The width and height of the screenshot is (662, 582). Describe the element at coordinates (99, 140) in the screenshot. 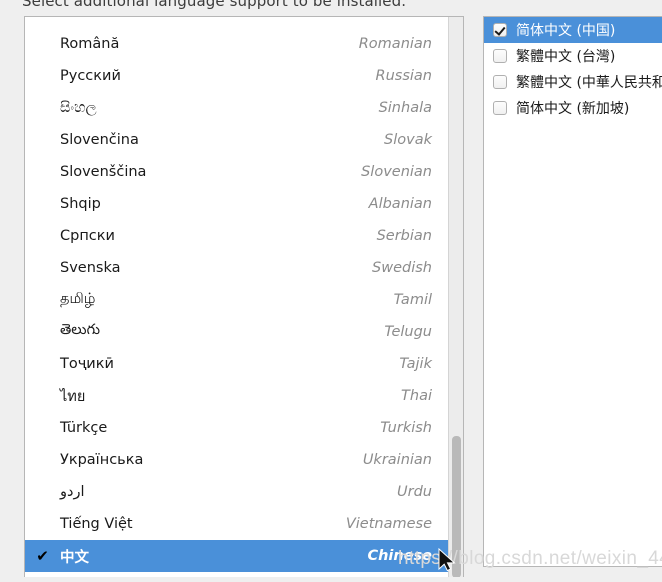

I see `native-language-name: Slovenčina` at that location.